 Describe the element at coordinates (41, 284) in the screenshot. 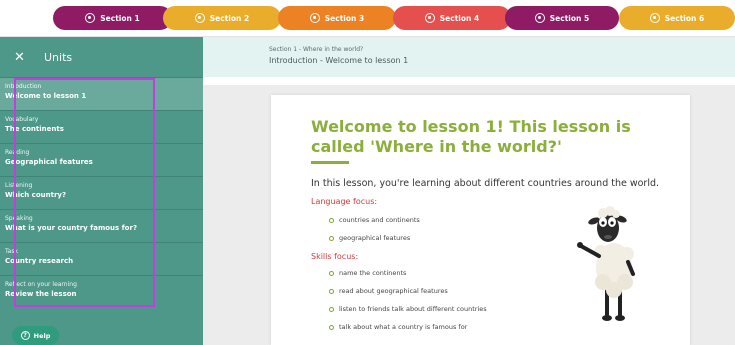

I see `item-category: Reflect on your learning` at that location.